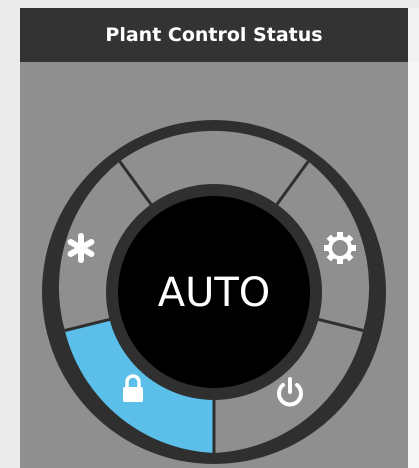  Describe the element at coordinates (340, 248) in the screenshot. I see `gear-icon` at that location.